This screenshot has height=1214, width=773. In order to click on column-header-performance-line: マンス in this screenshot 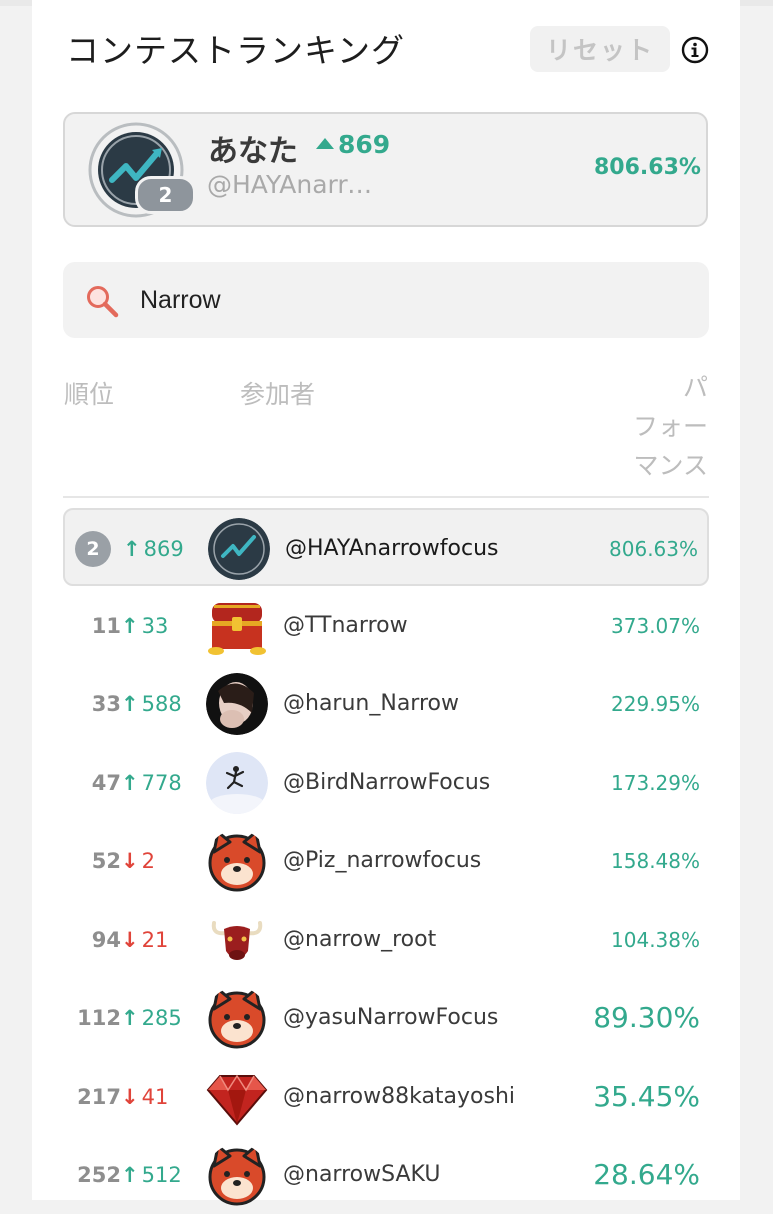, I will do `click(670, 465)`.